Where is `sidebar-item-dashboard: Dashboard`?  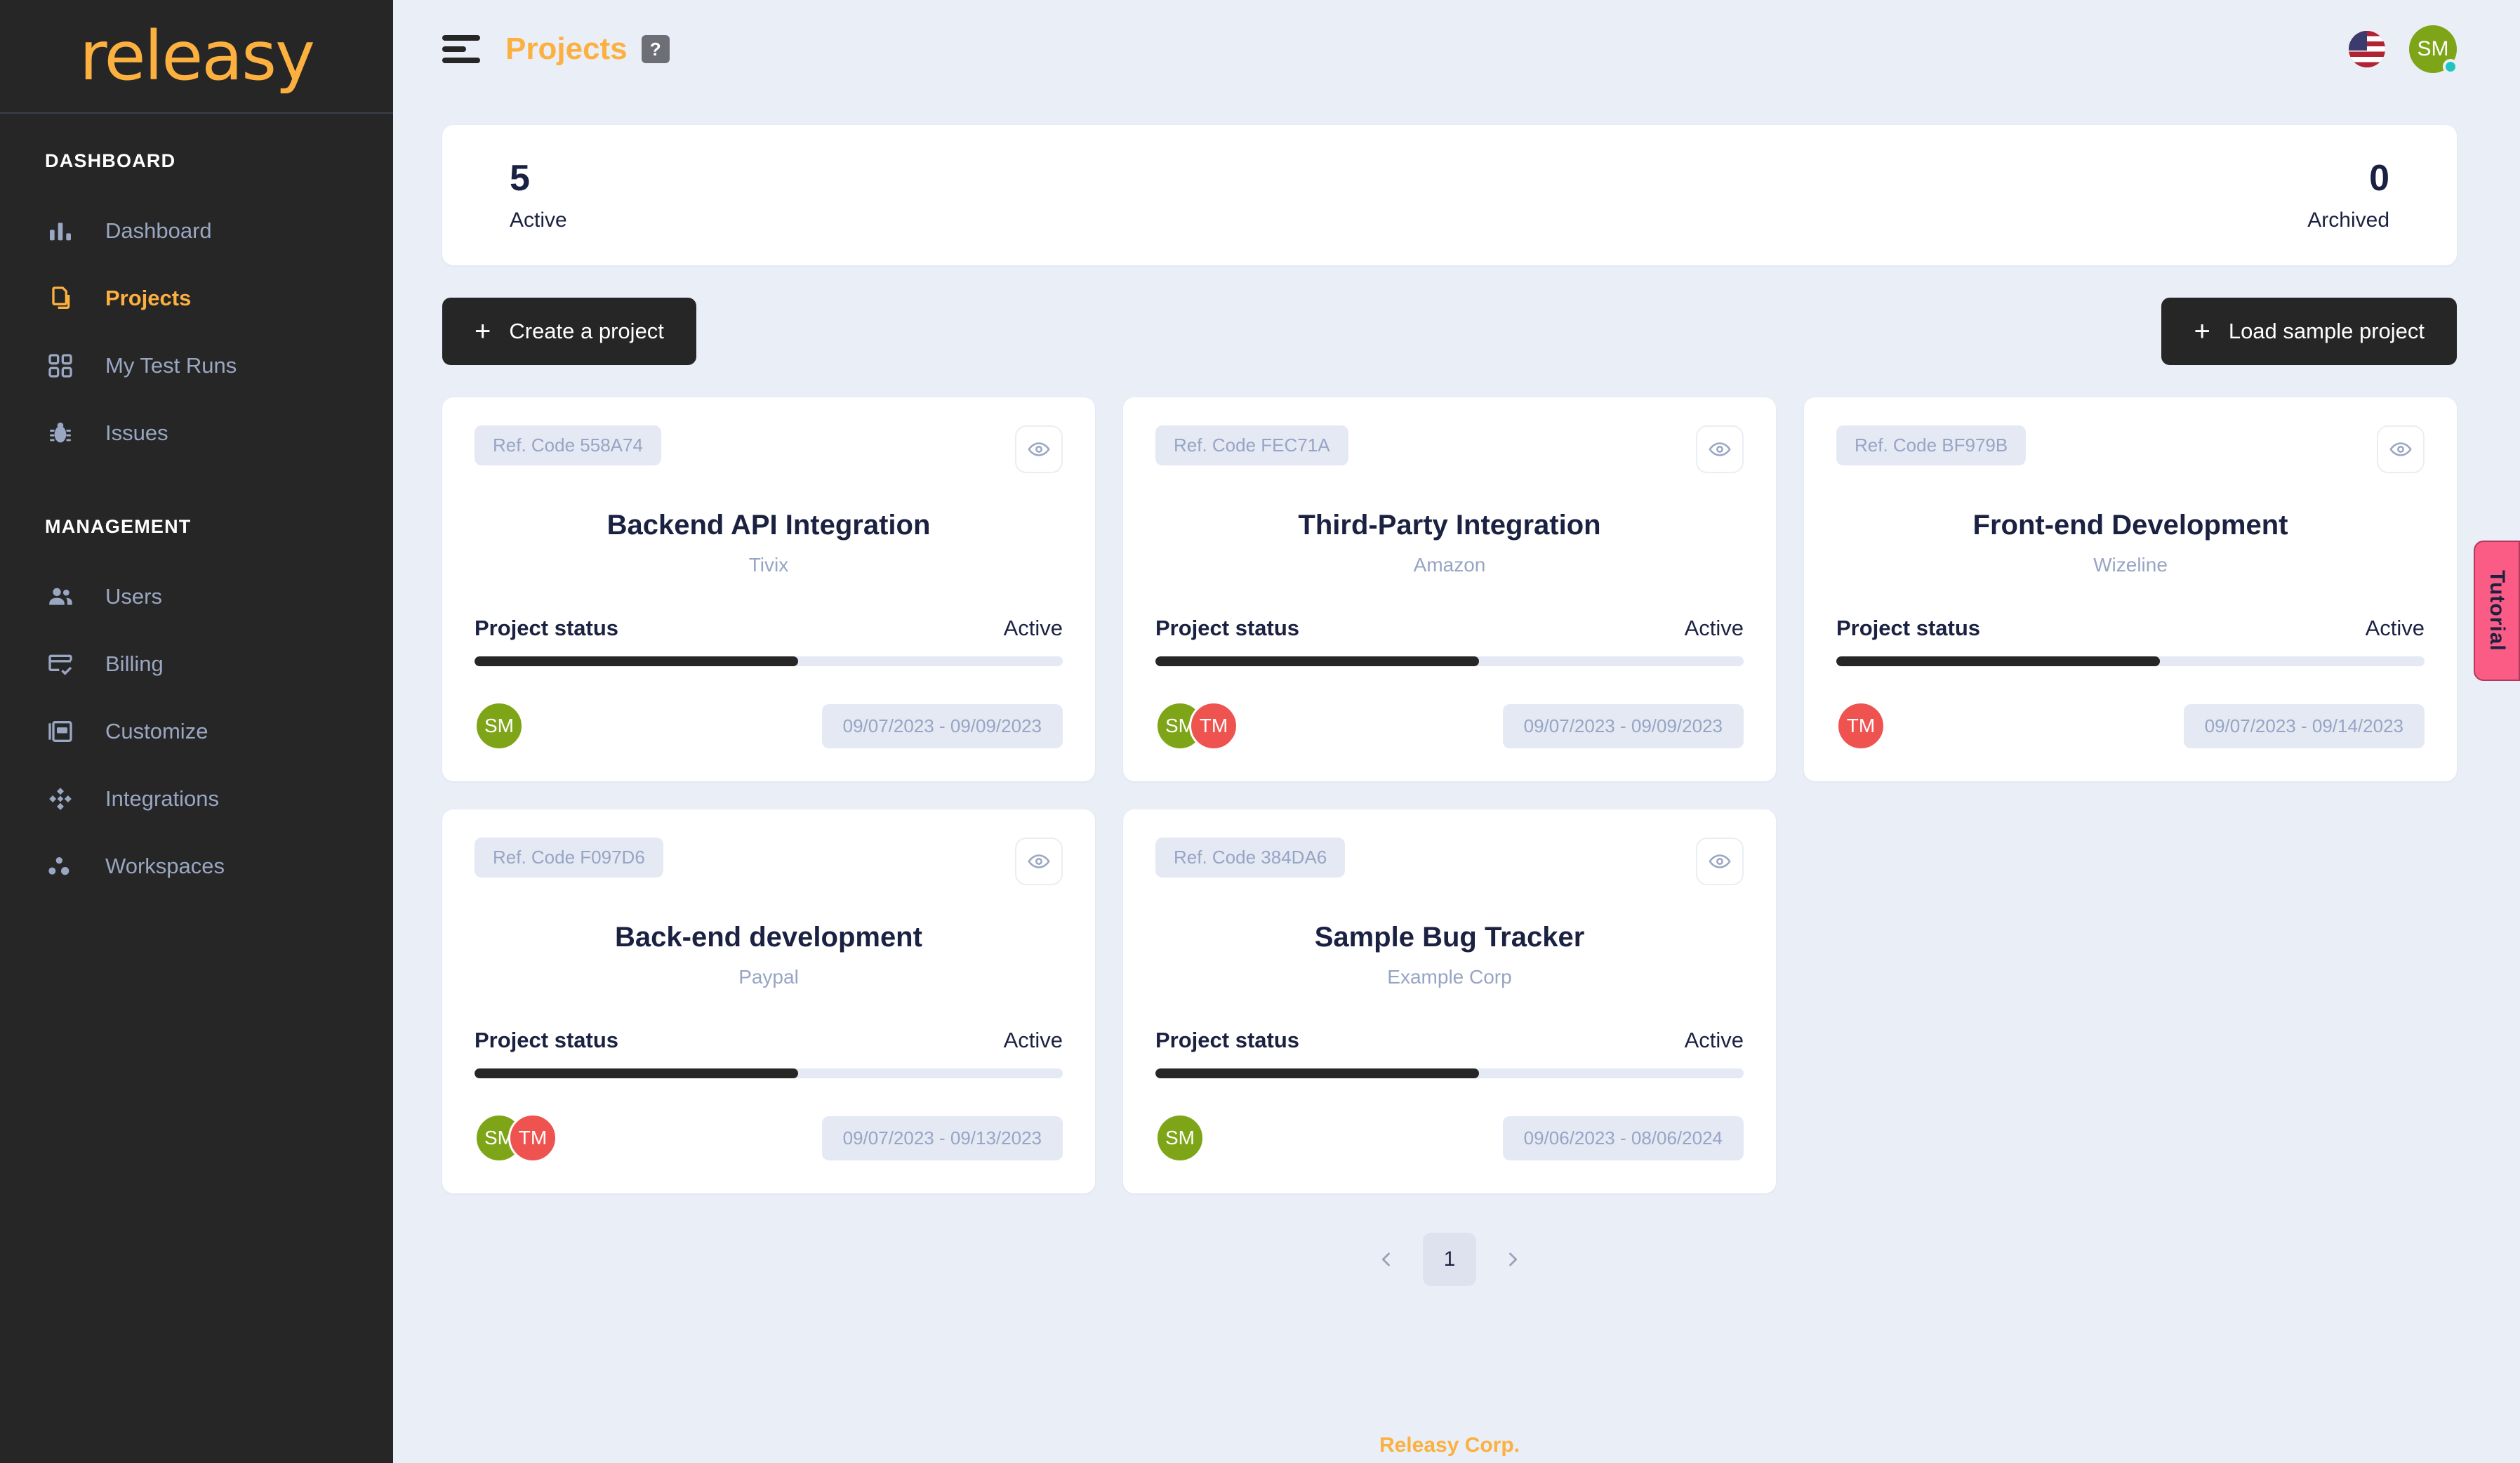
sidebar-item-dashboard: Dashboard is located at coordinates (196, 231).